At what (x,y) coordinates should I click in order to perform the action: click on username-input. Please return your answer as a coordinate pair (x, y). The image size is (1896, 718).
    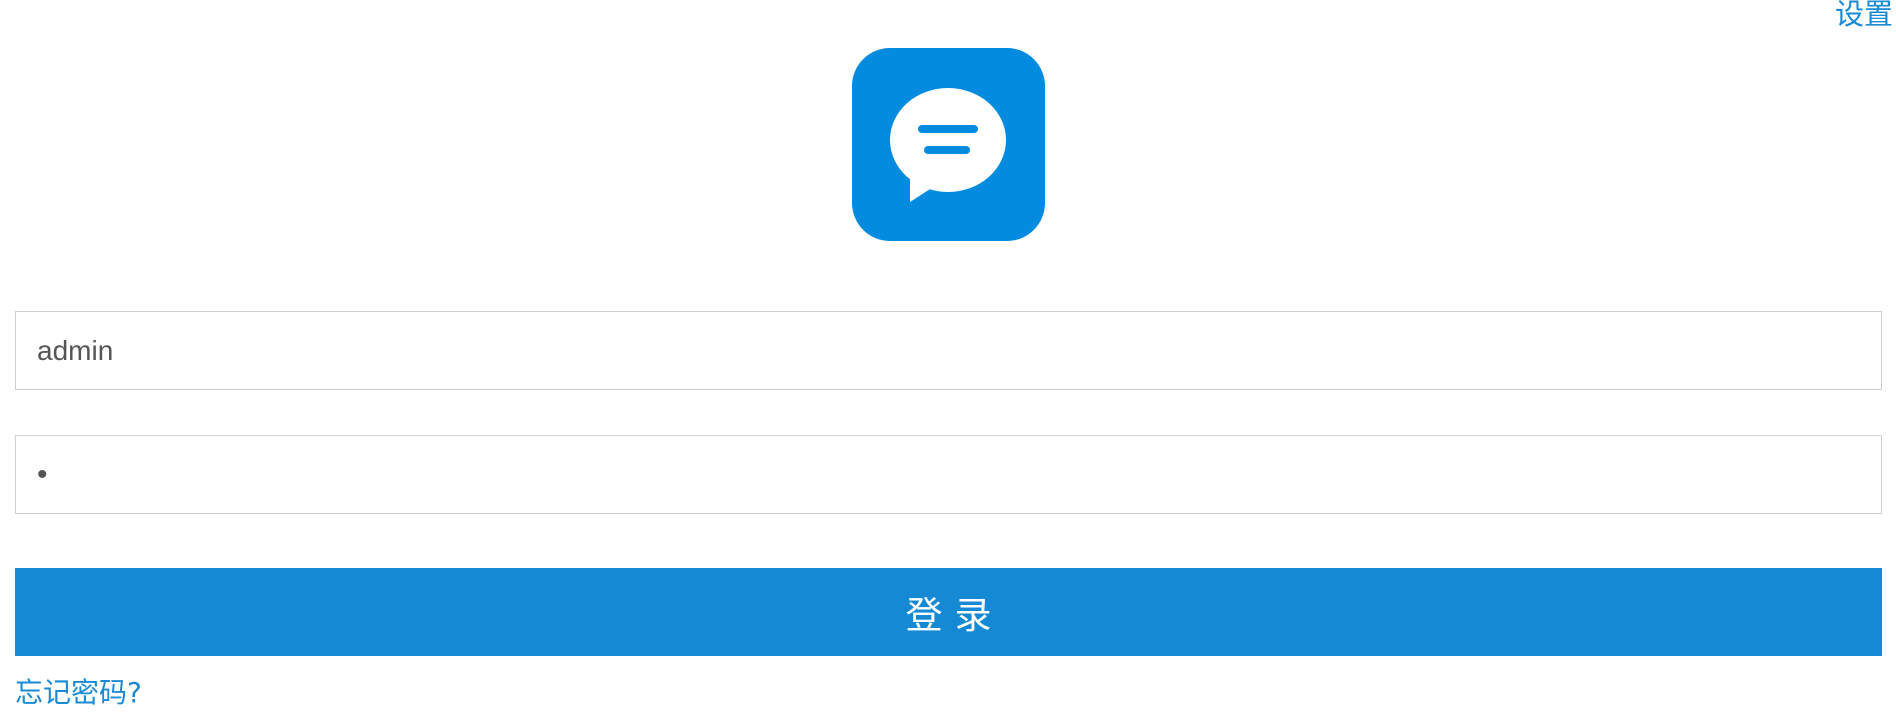
    Looking at the image, I should click on (948, 350).